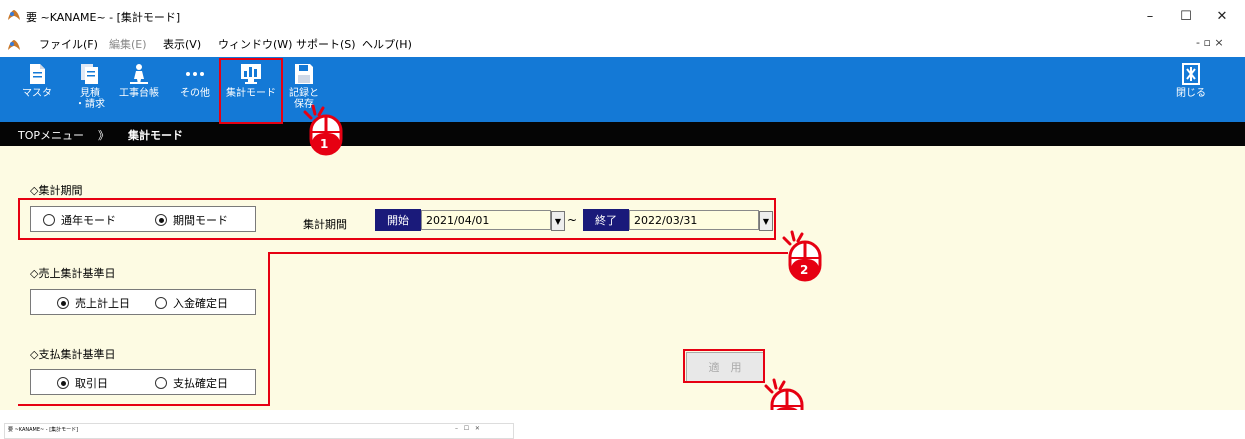 This screenshot has height=439, width=1245. I want to click on breadcrumb: TOPメニュー 》 集計モード, so click(622, 134).